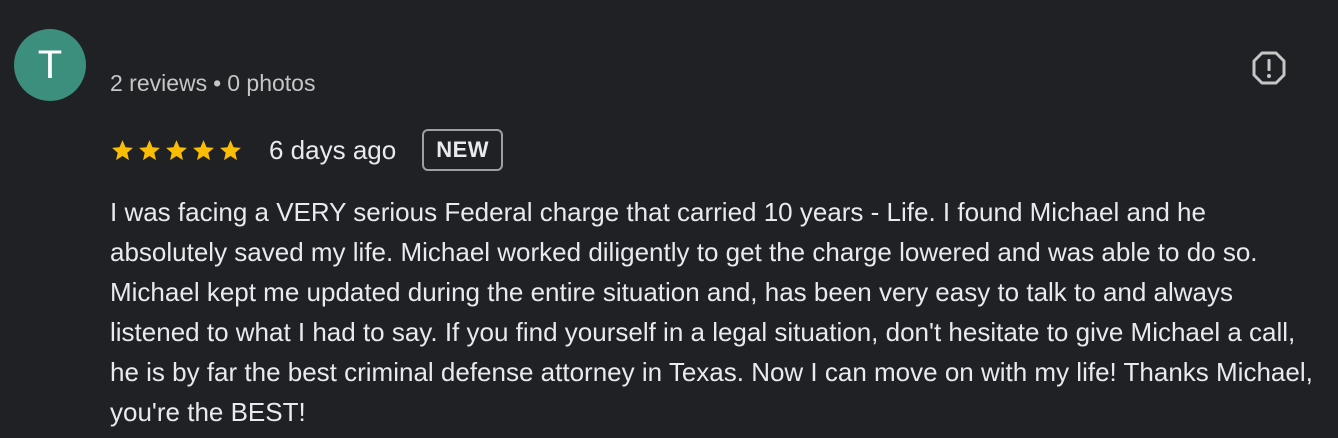  I want to click on star-rating, so click(176, 150).